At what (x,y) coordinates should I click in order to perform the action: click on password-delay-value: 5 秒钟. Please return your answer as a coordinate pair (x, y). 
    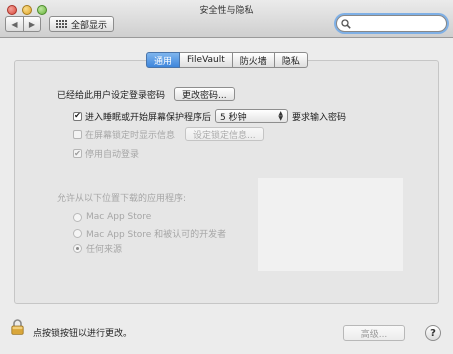
    Looking at the image, I should click on (233, 117).